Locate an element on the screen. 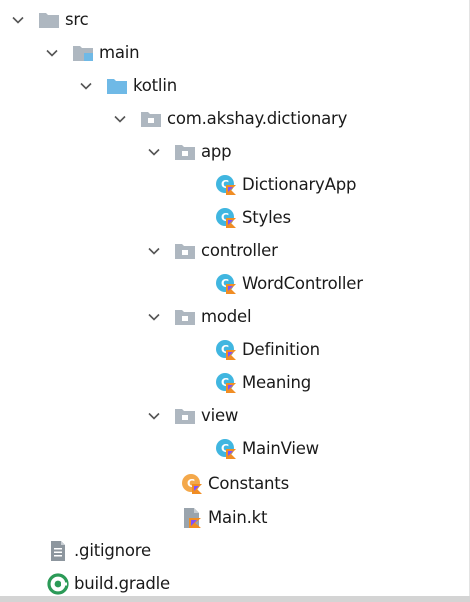 Image resolution: width=470 pixels, height=602 pixels. kotlin-object-icon: C is located at coordinates (192, 484).